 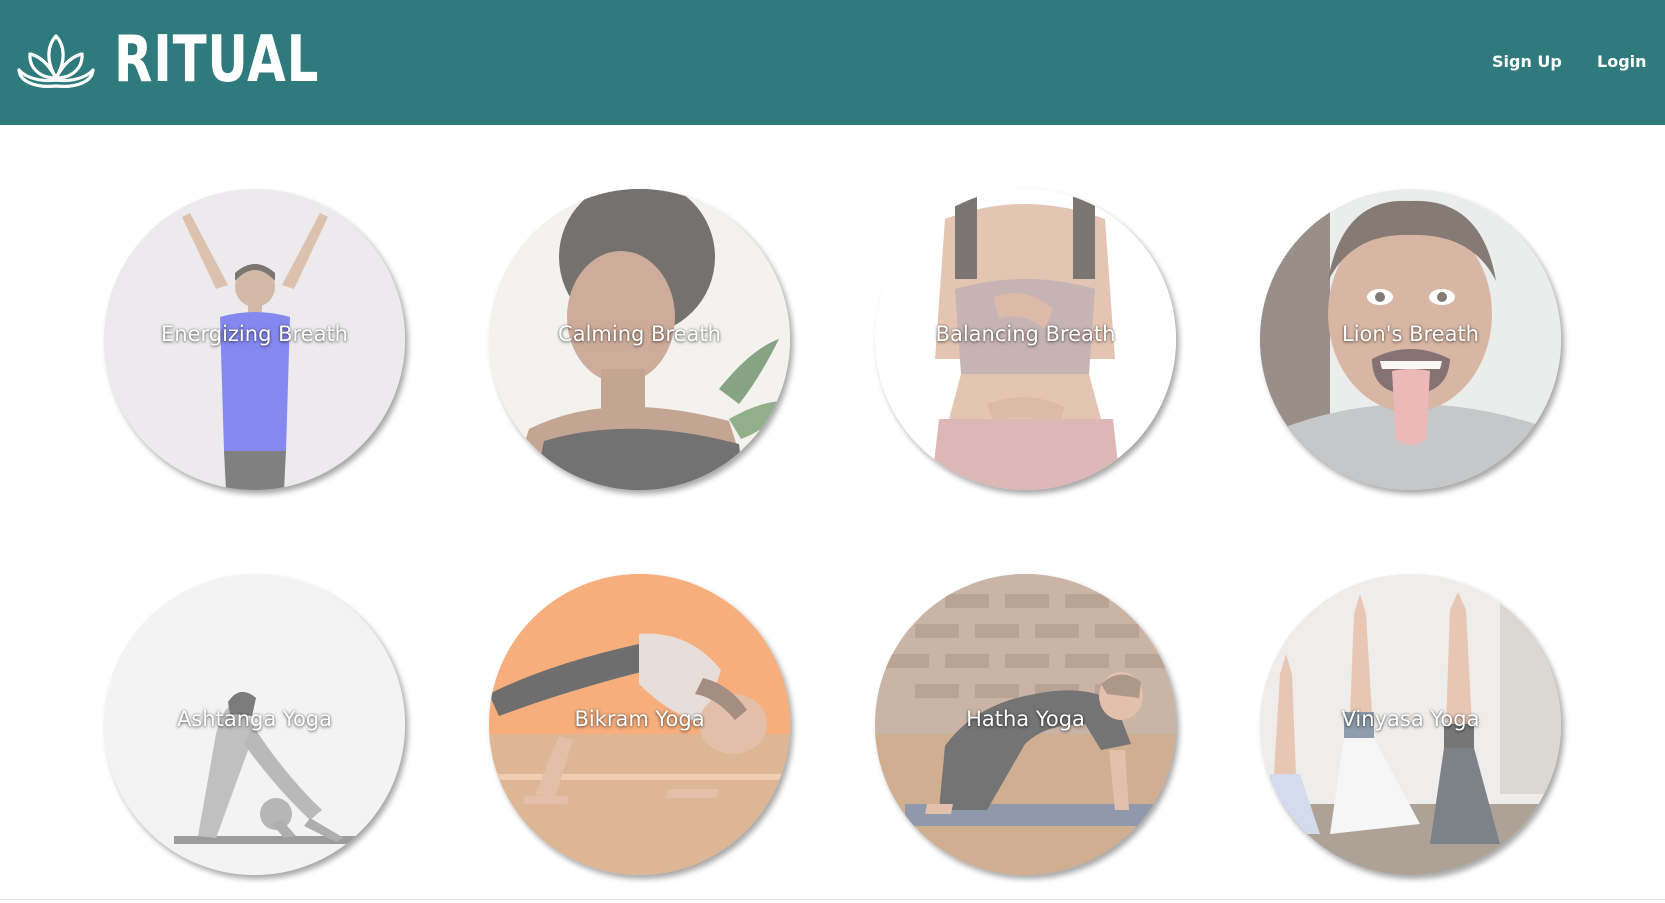 What do you see at coordinates (832, 62) in the screenshot?
I see `top-navbar: RITUAL Sign Up Login` at bounding box center [832, 62].